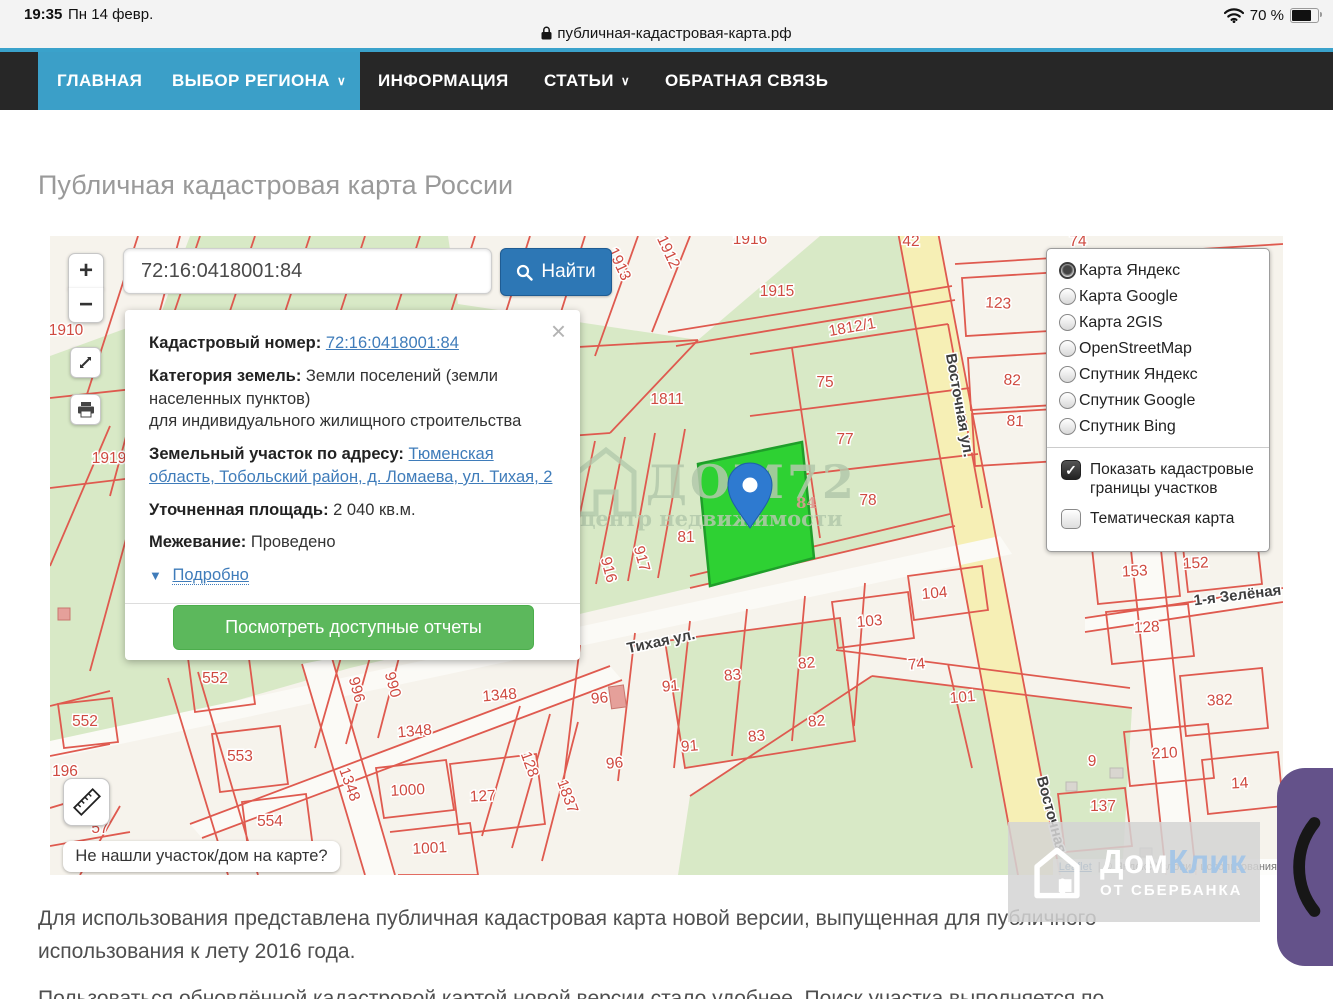  Describe the element at coordinates (210, 576) in the screenshot. I see `details-link: Подробно` at that location.